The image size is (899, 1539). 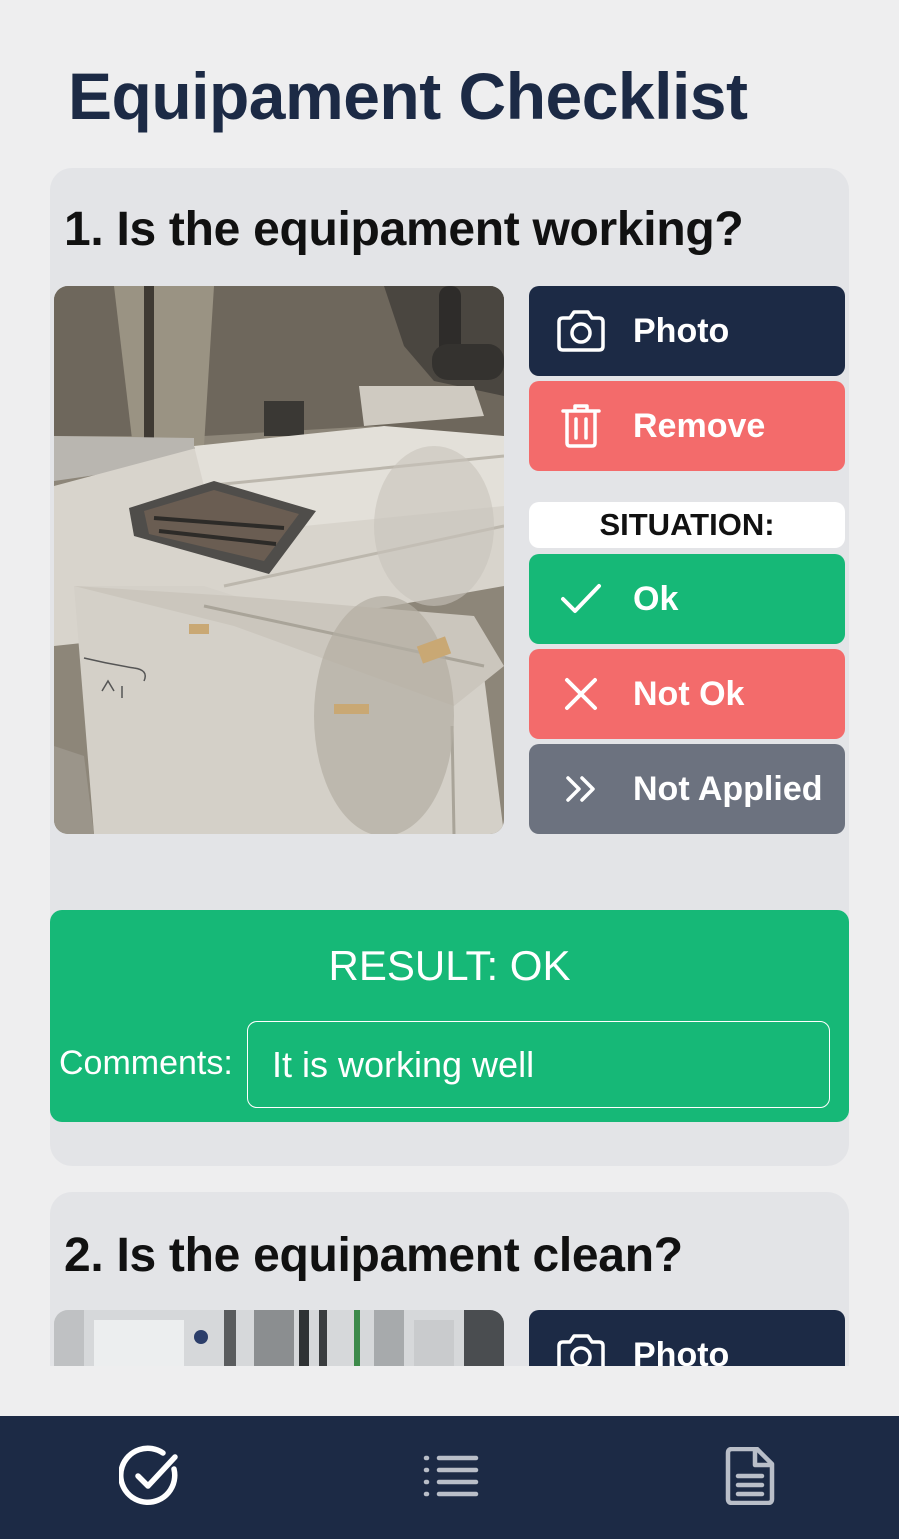 I want to click on comments-label: Comments:, so click(x=146, y=1063).